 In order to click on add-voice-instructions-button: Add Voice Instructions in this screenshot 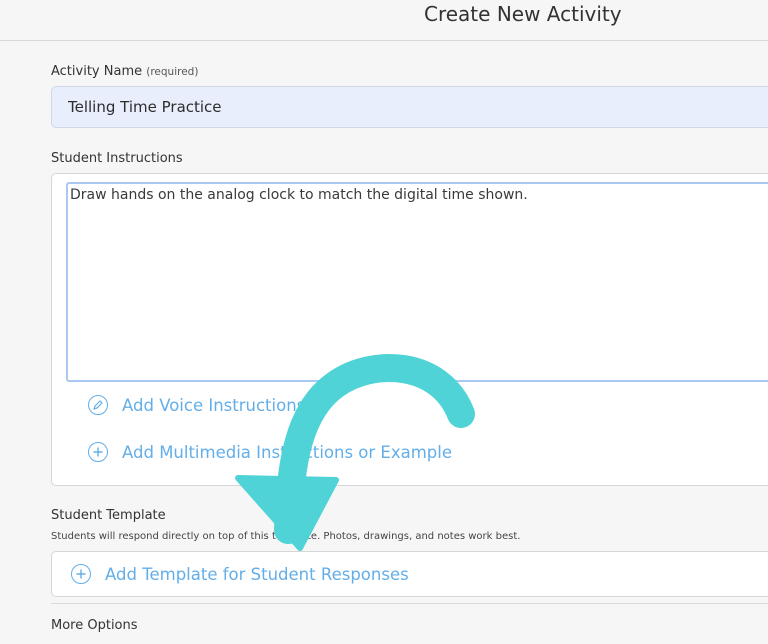, I will do `click(196, 405)`.